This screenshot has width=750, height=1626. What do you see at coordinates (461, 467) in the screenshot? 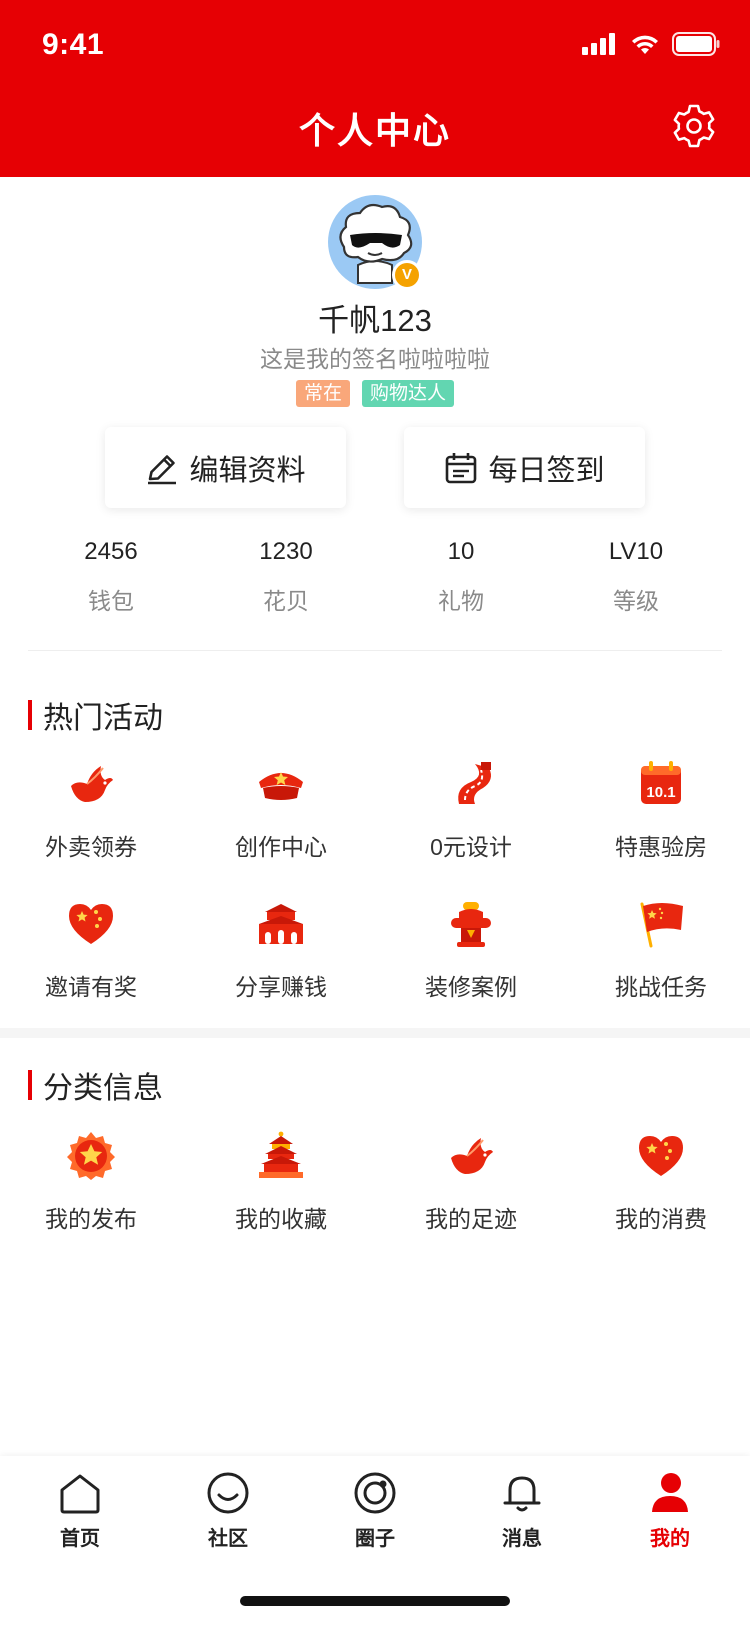
I see `calendar-icon` at bounding box center [461, 467].